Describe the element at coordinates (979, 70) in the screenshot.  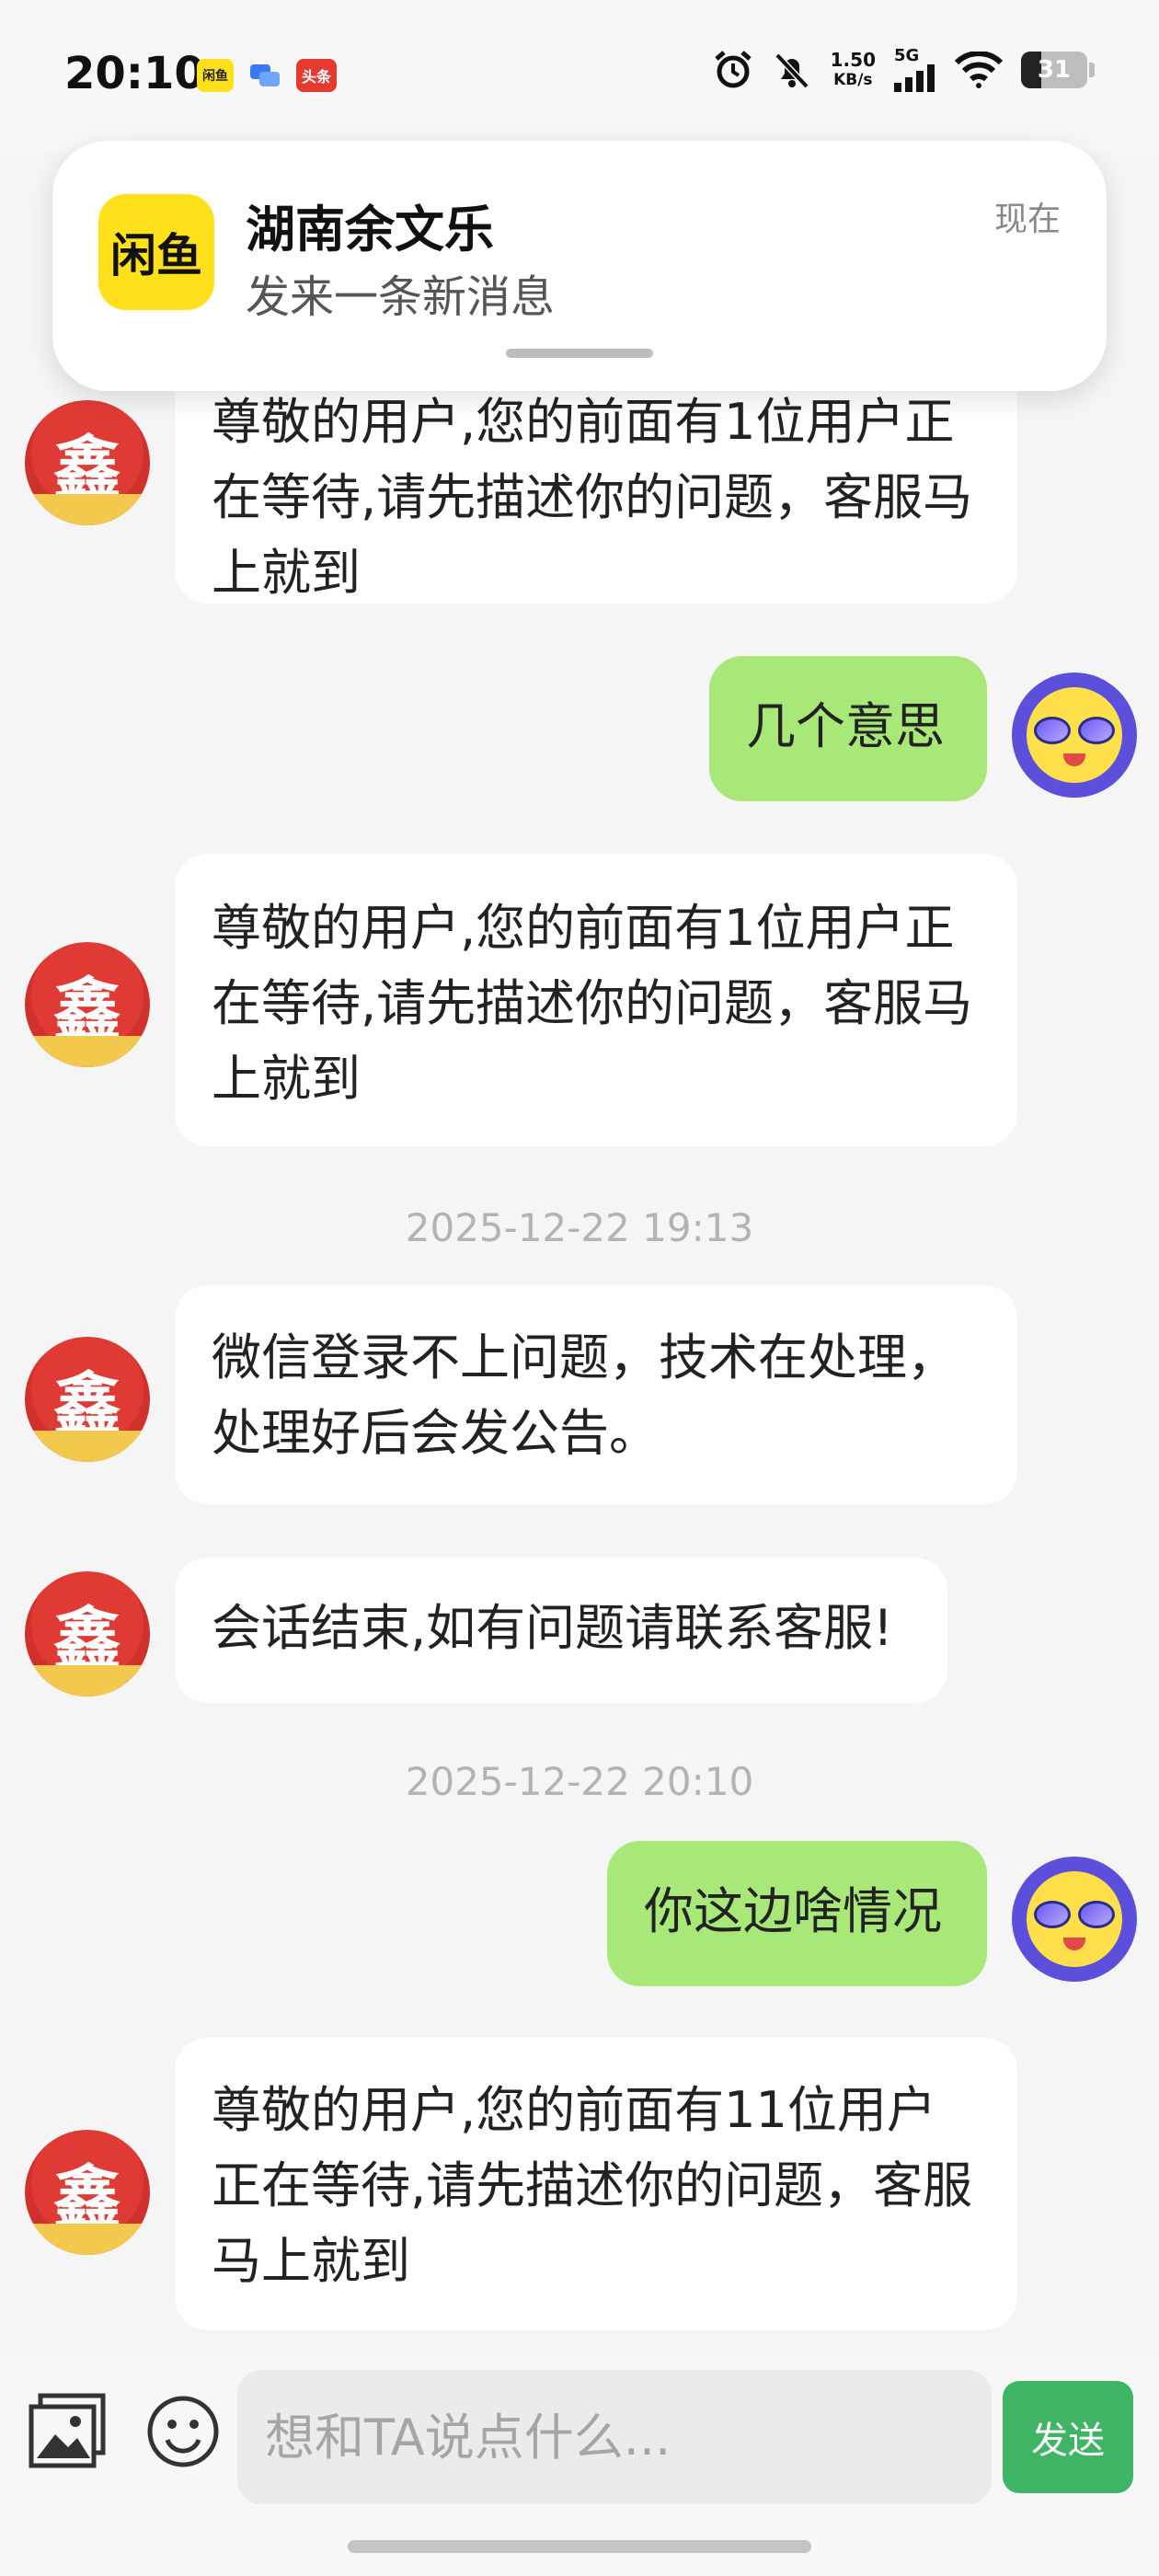
I see `wifi-icon` at that location.